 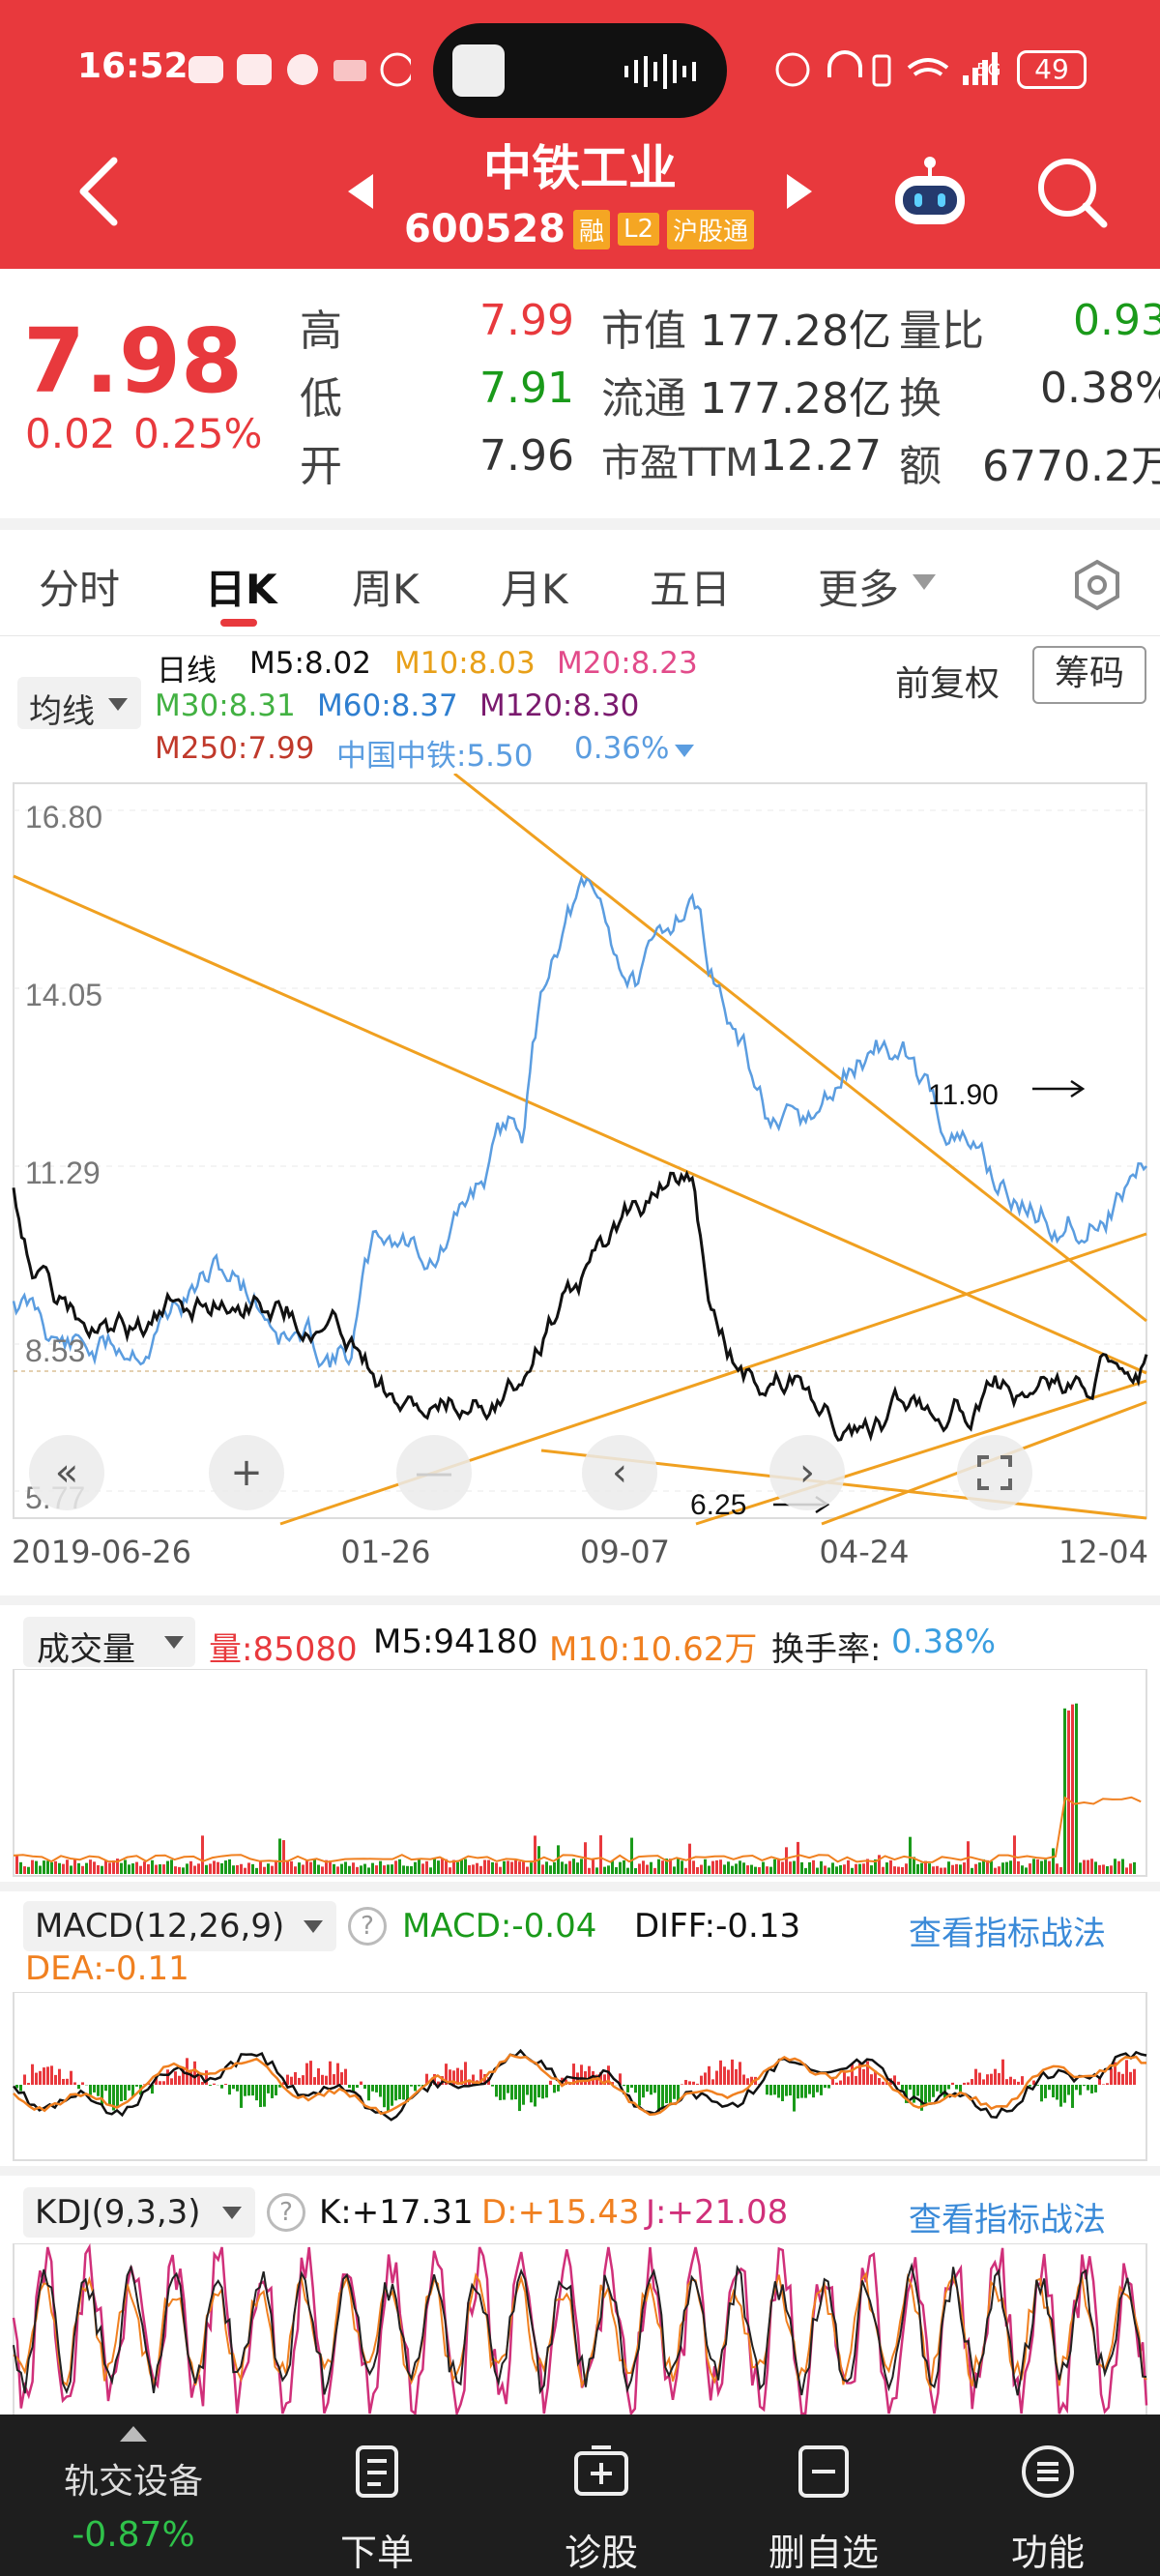 I want to click on high-annotation: 11.90, so click(x=963, y=1095).